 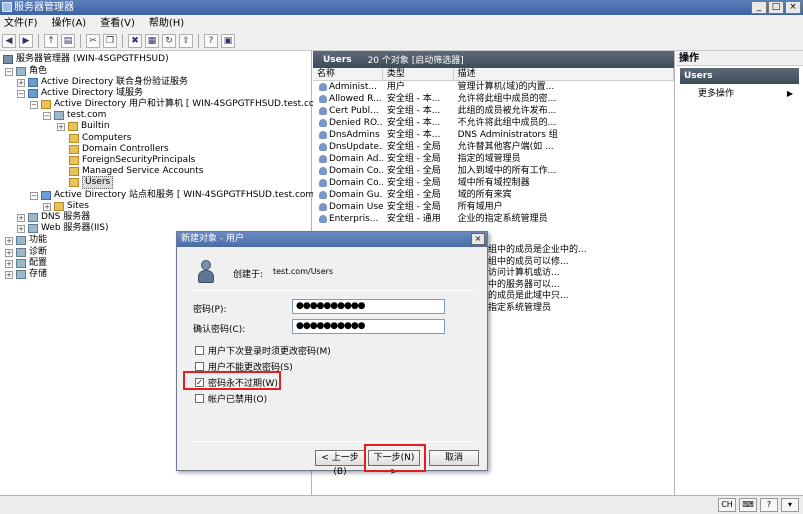 What do you see at coordinates (53, 217) in the screenshot?
I see `tree-node-dns: + DNS 服务器` at bounding box center [53, 217].